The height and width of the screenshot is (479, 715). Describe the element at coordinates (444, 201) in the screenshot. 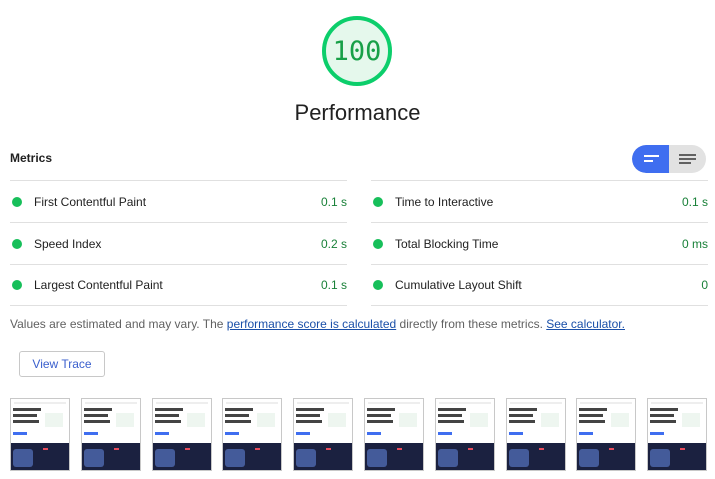

I see `metric-label: Time to Interactive` at that location.